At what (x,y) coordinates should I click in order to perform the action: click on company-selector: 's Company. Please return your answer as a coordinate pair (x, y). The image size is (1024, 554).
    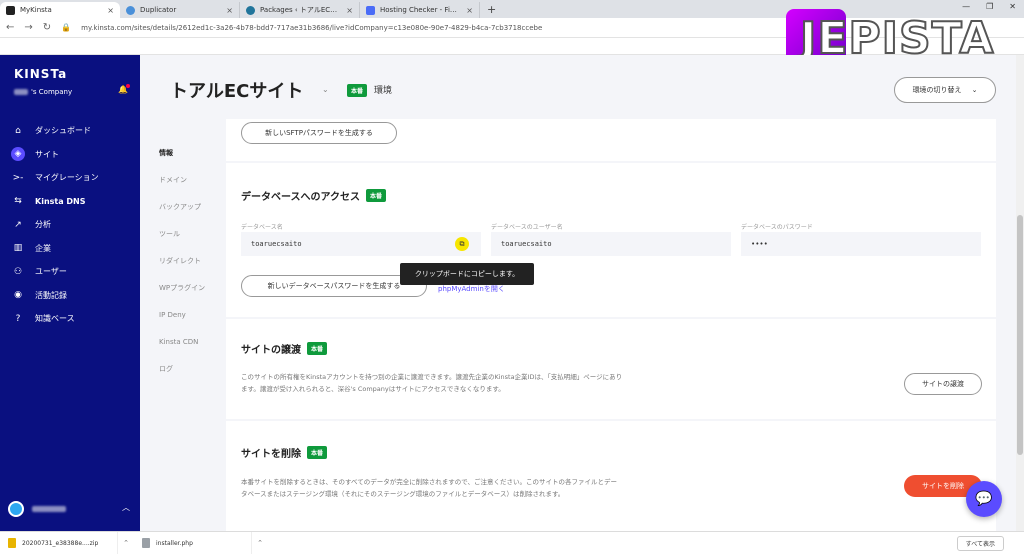
    Looking at the image, I should click on (43, 92).